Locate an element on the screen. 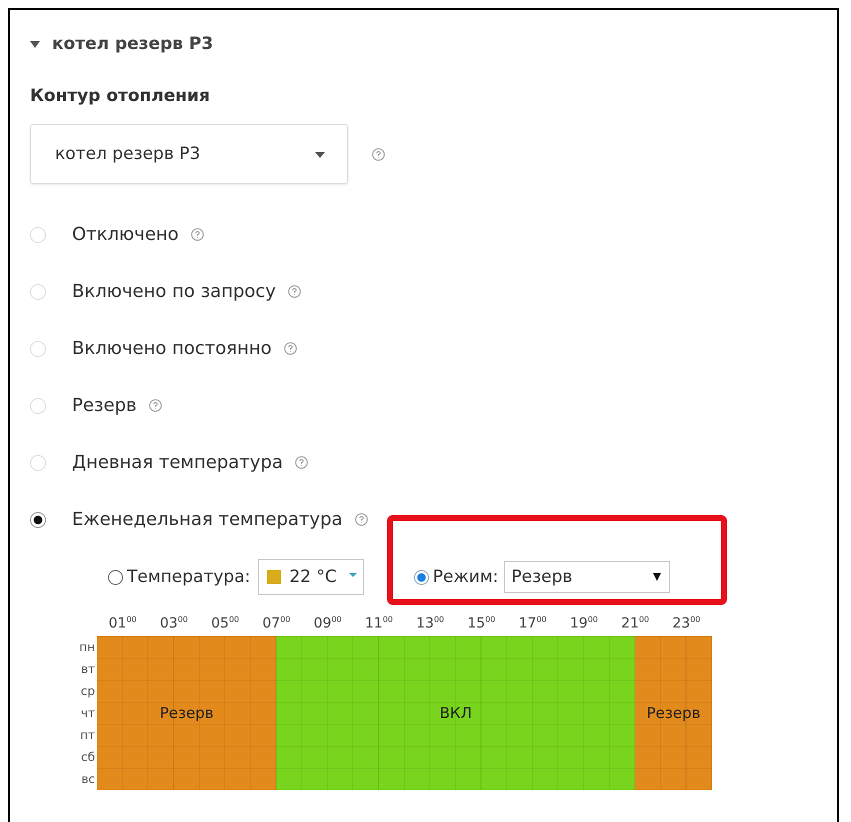  radio-label: Резерв is located at coordinates (104, 405).